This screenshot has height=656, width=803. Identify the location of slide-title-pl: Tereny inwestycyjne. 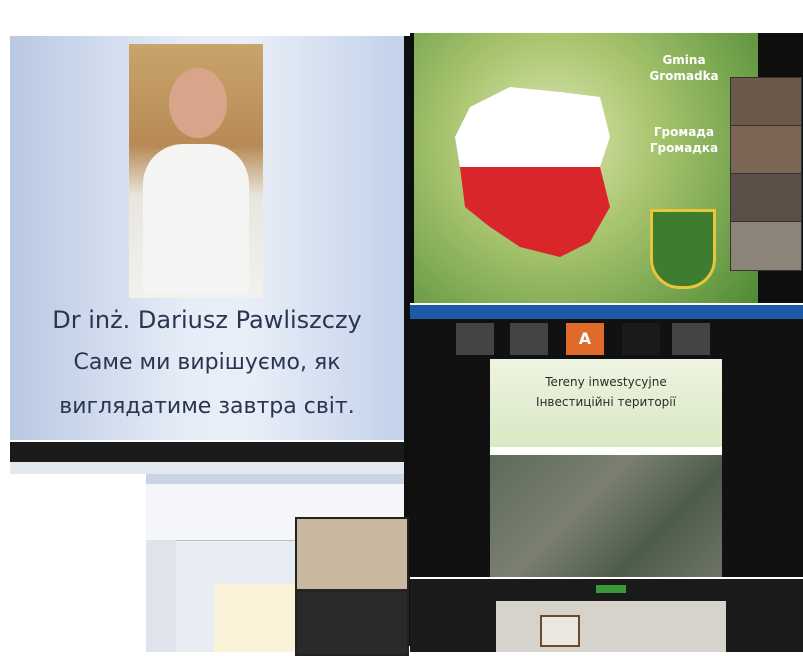
(606, 382).